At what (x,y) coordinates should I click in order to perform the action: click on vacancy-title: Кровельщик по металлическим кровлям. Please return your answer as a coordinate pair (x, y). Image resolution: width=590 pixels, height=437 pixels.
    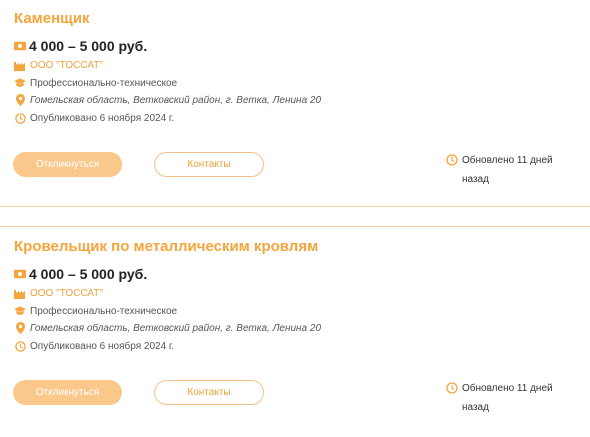
    Looking at the image, I should click on (166, 246).